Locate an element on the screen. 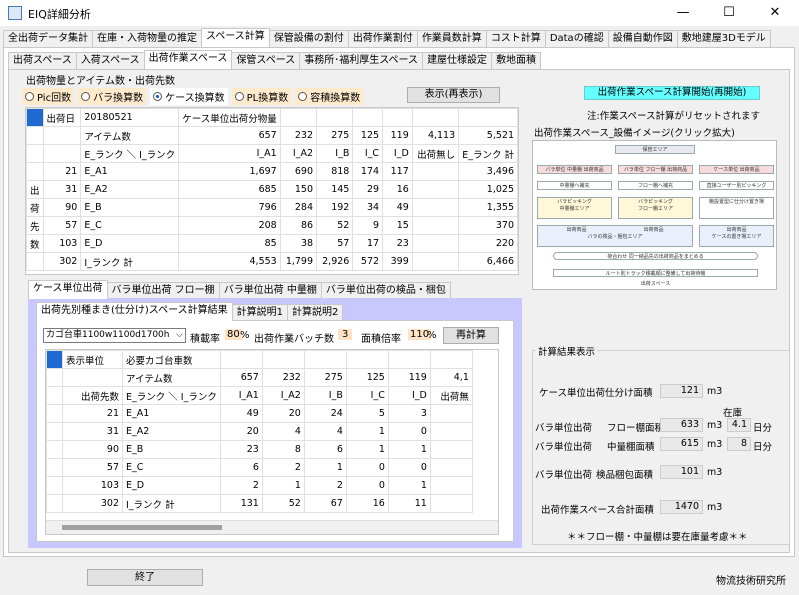  flow-area-value: 633 is located at coordinates (681, 425).